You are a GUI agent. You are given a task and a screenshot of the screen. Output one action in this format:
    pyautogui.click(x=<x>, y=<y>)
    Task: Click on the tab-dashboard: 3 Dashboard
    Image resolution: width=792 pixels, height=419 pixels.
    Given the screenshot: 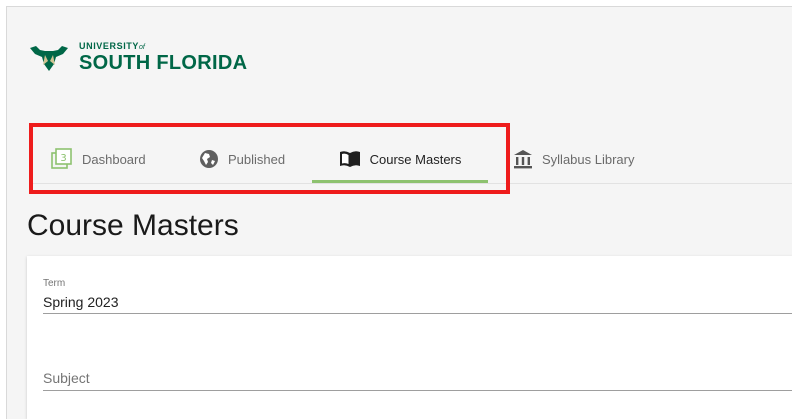 What is the action you would take?
    pyautogui.click(x=98, y=159)
    